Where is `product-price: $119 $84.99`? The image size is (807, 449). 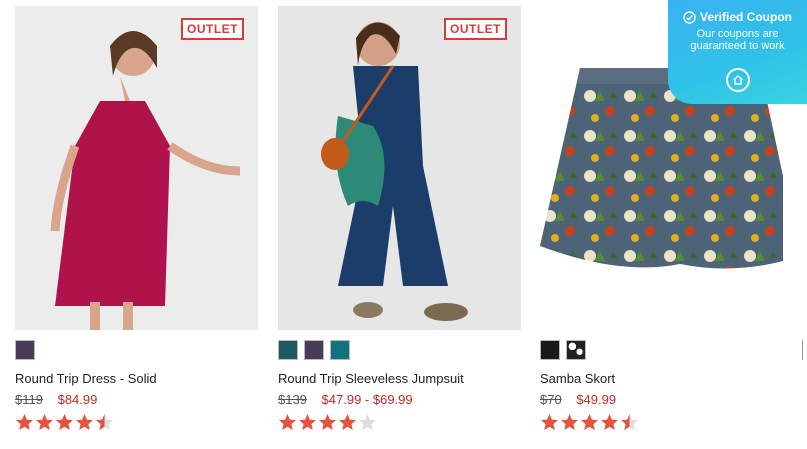 product-price: $119 $84.99 is located at coordinates (136, 400).